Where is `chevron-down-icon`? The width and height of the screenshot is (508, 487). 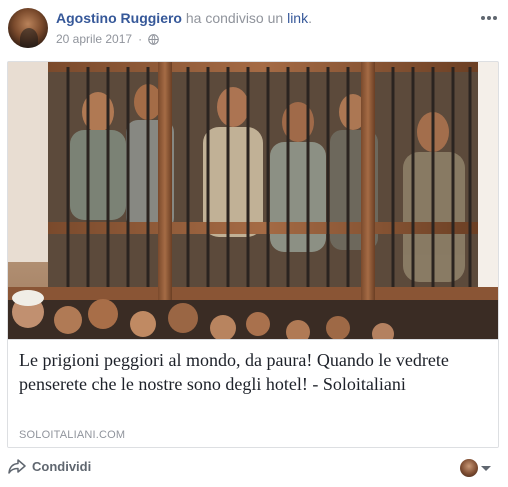
chevron-down-icon is located at coordinates (486, 468).